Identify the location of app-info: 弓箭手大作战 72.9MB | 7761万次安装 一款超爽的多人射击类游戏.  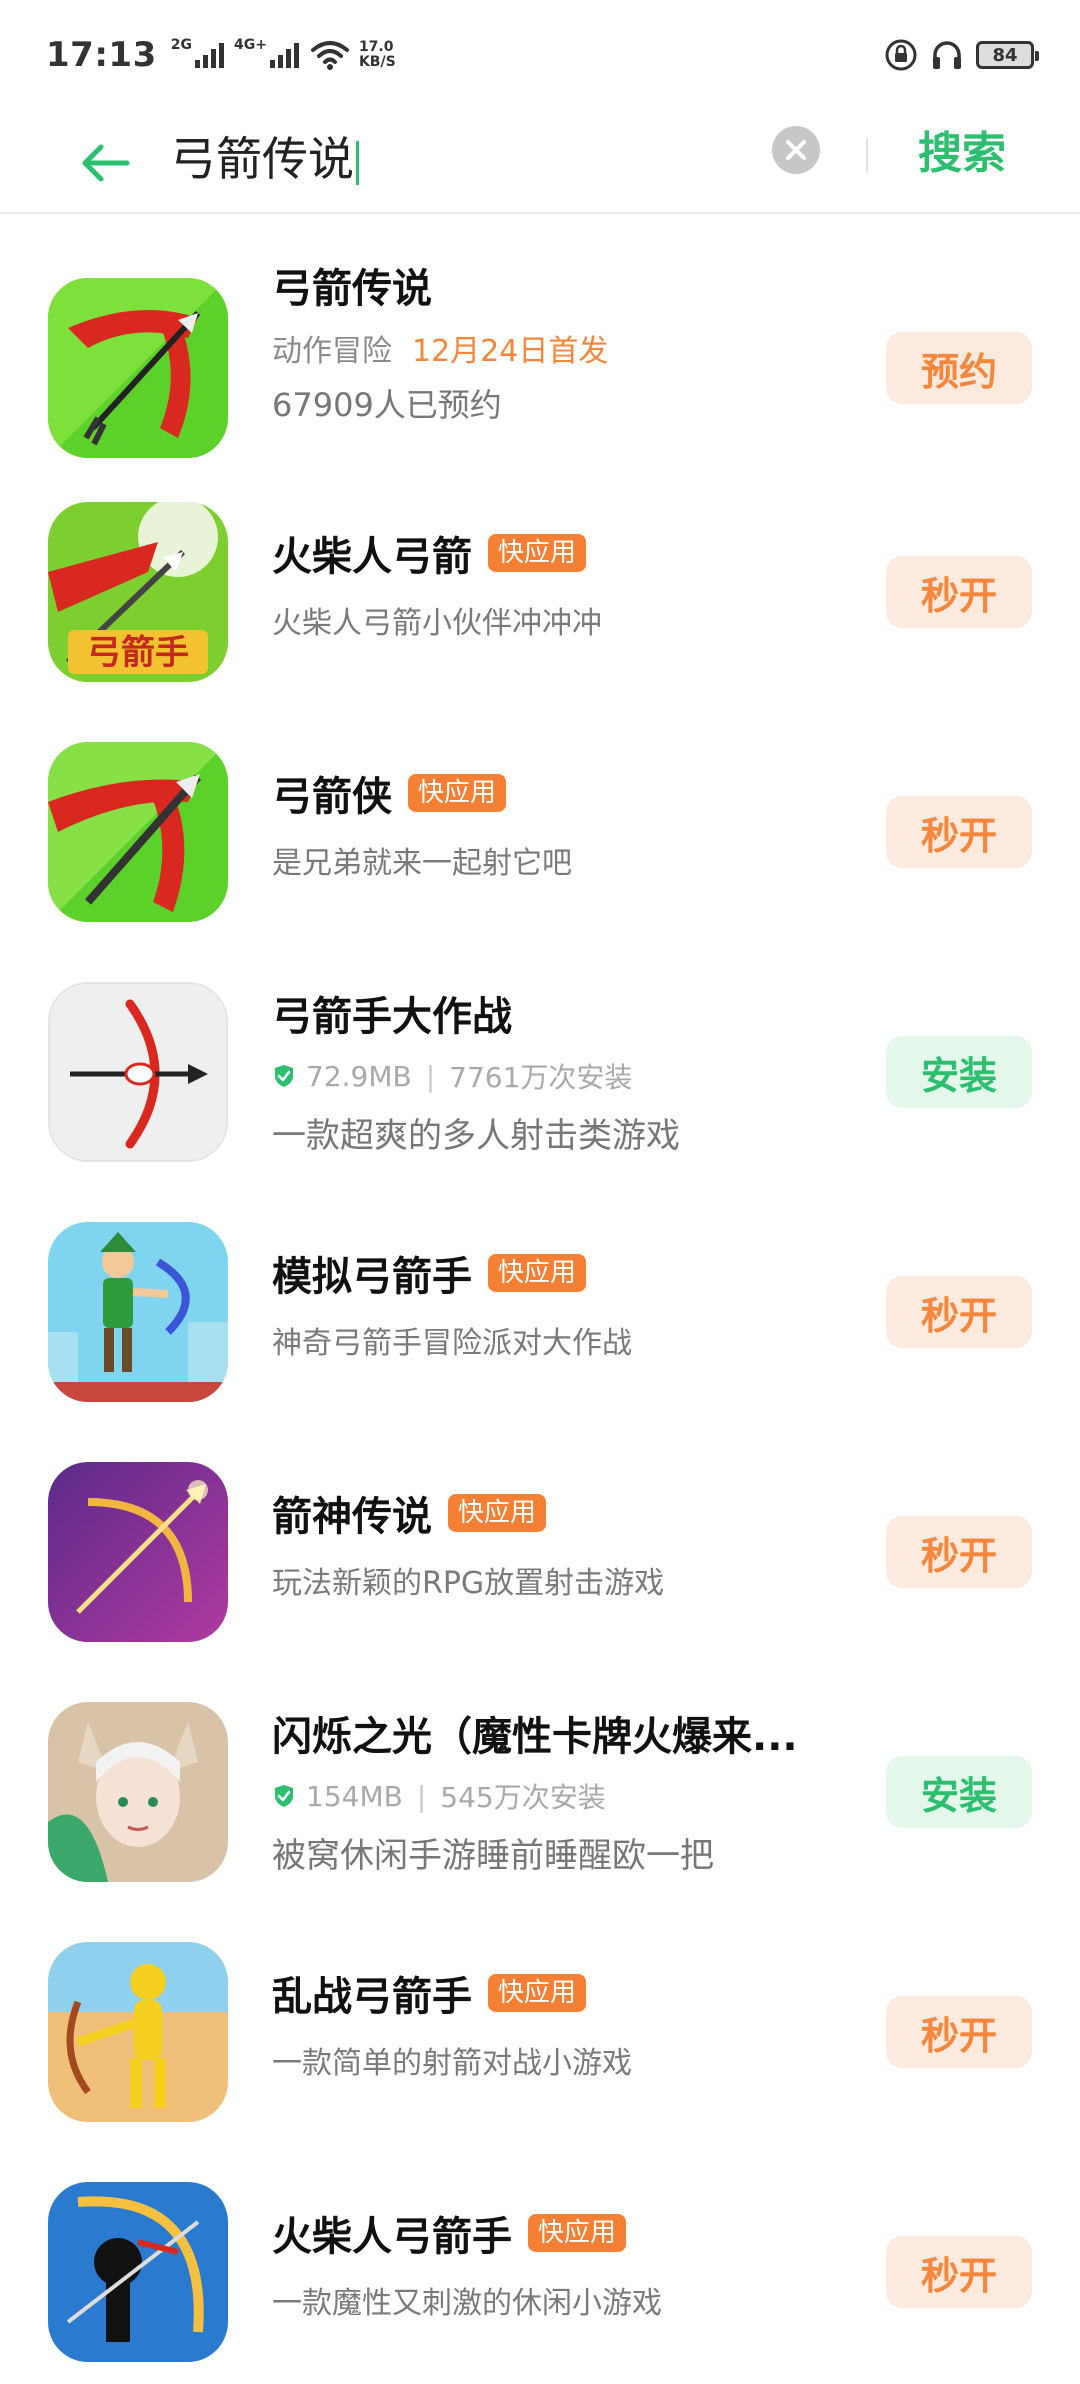
(576, 1070).